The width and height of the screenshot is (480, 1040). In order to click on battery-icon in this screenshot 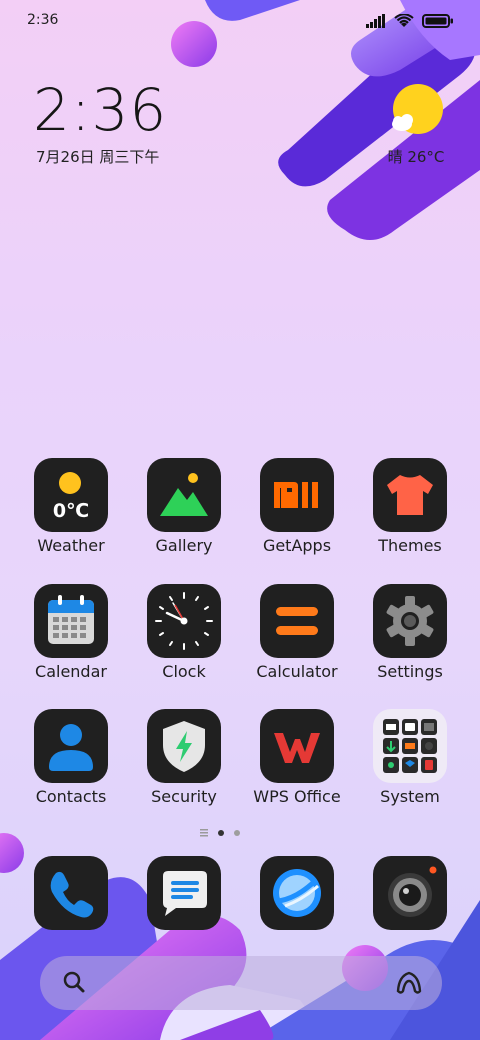, I will do `click(438, 22)`.